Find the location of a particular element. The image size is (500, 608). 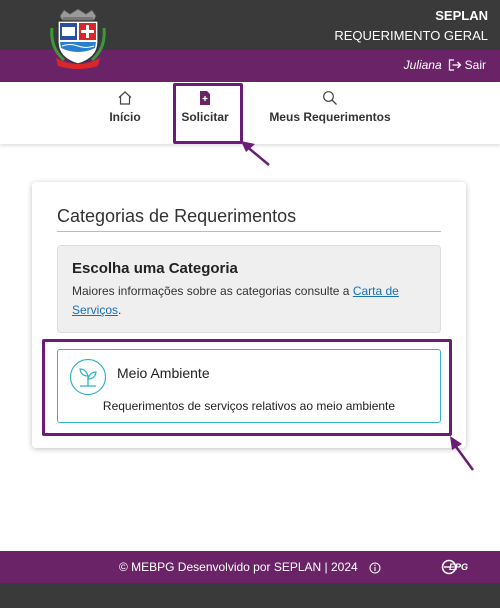

system-title: SEPLAN REQUERIMENTO GERAL is located at coordinates (411, 26).